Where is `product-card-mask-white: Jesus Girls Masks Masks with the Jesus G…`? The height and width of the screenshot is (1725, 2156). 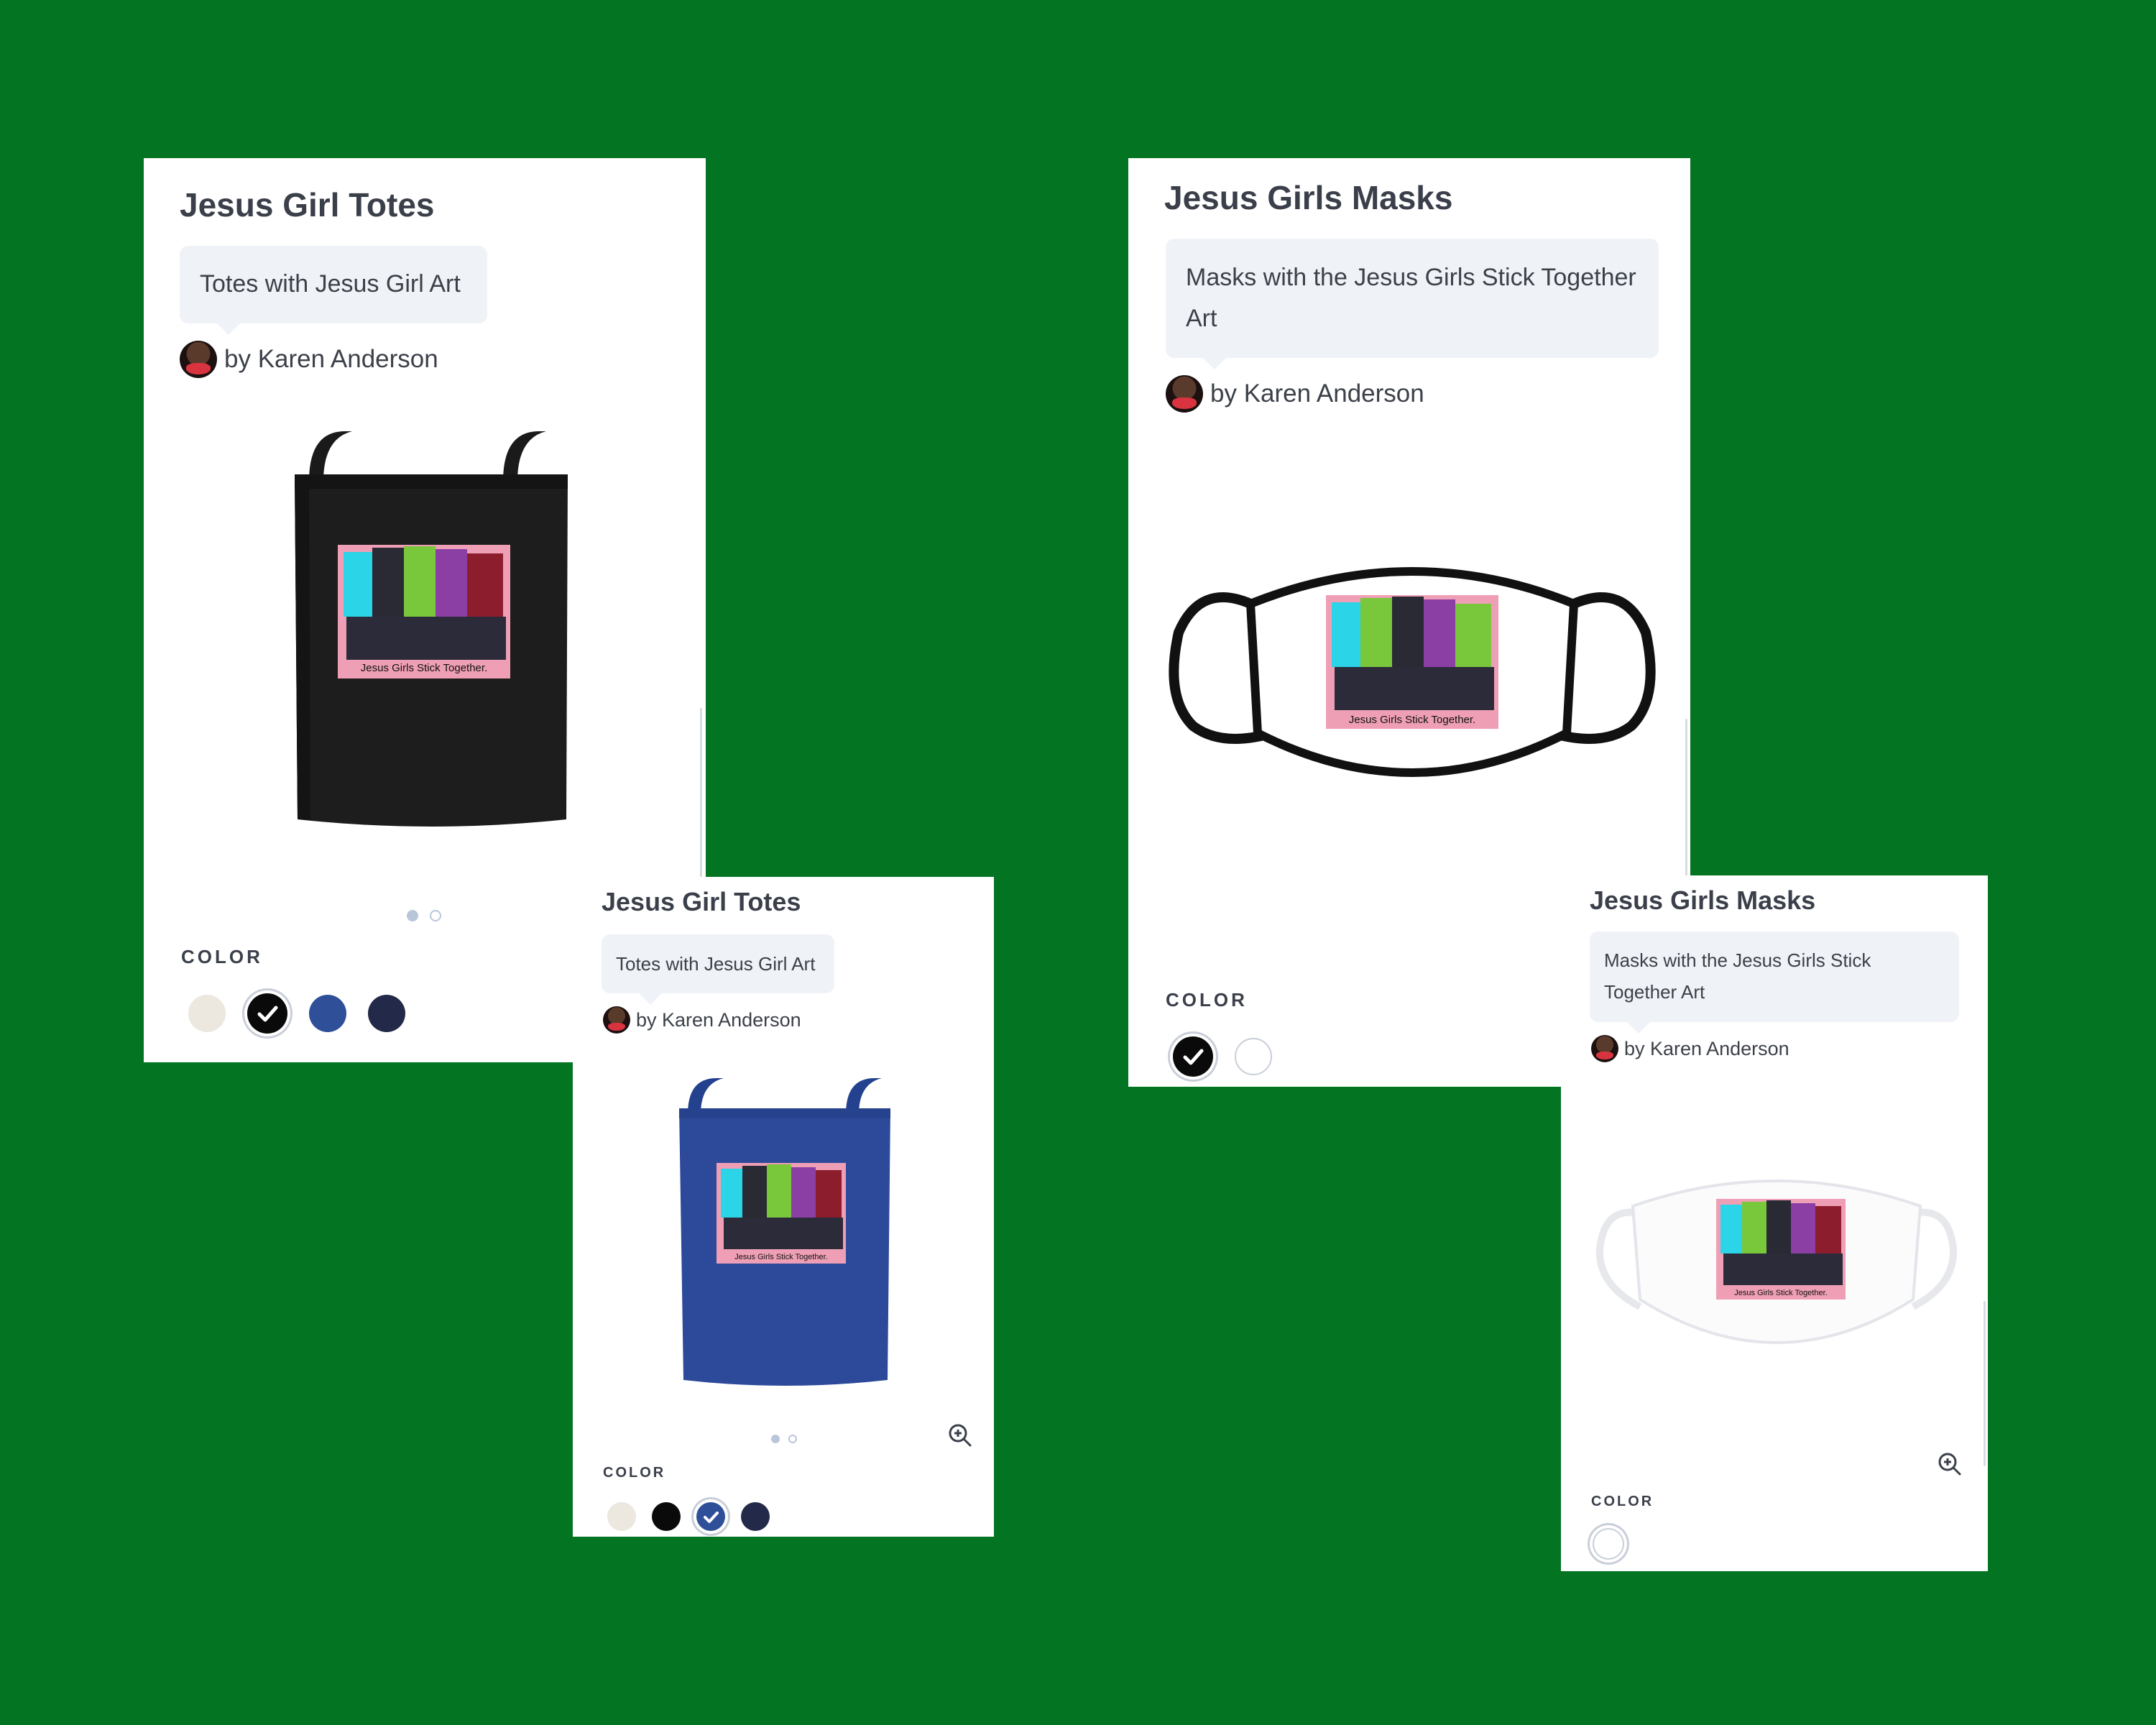
product-card-mask-white: Jesus Girls Masks Masks with the Jesus G… is located at coordinates (1774, 1223).